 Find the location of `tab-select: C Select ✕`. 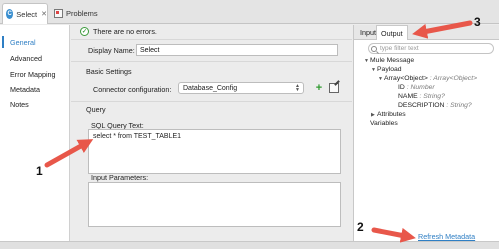

tab-select: C Select ✕ is located at coordinates (25, 13).